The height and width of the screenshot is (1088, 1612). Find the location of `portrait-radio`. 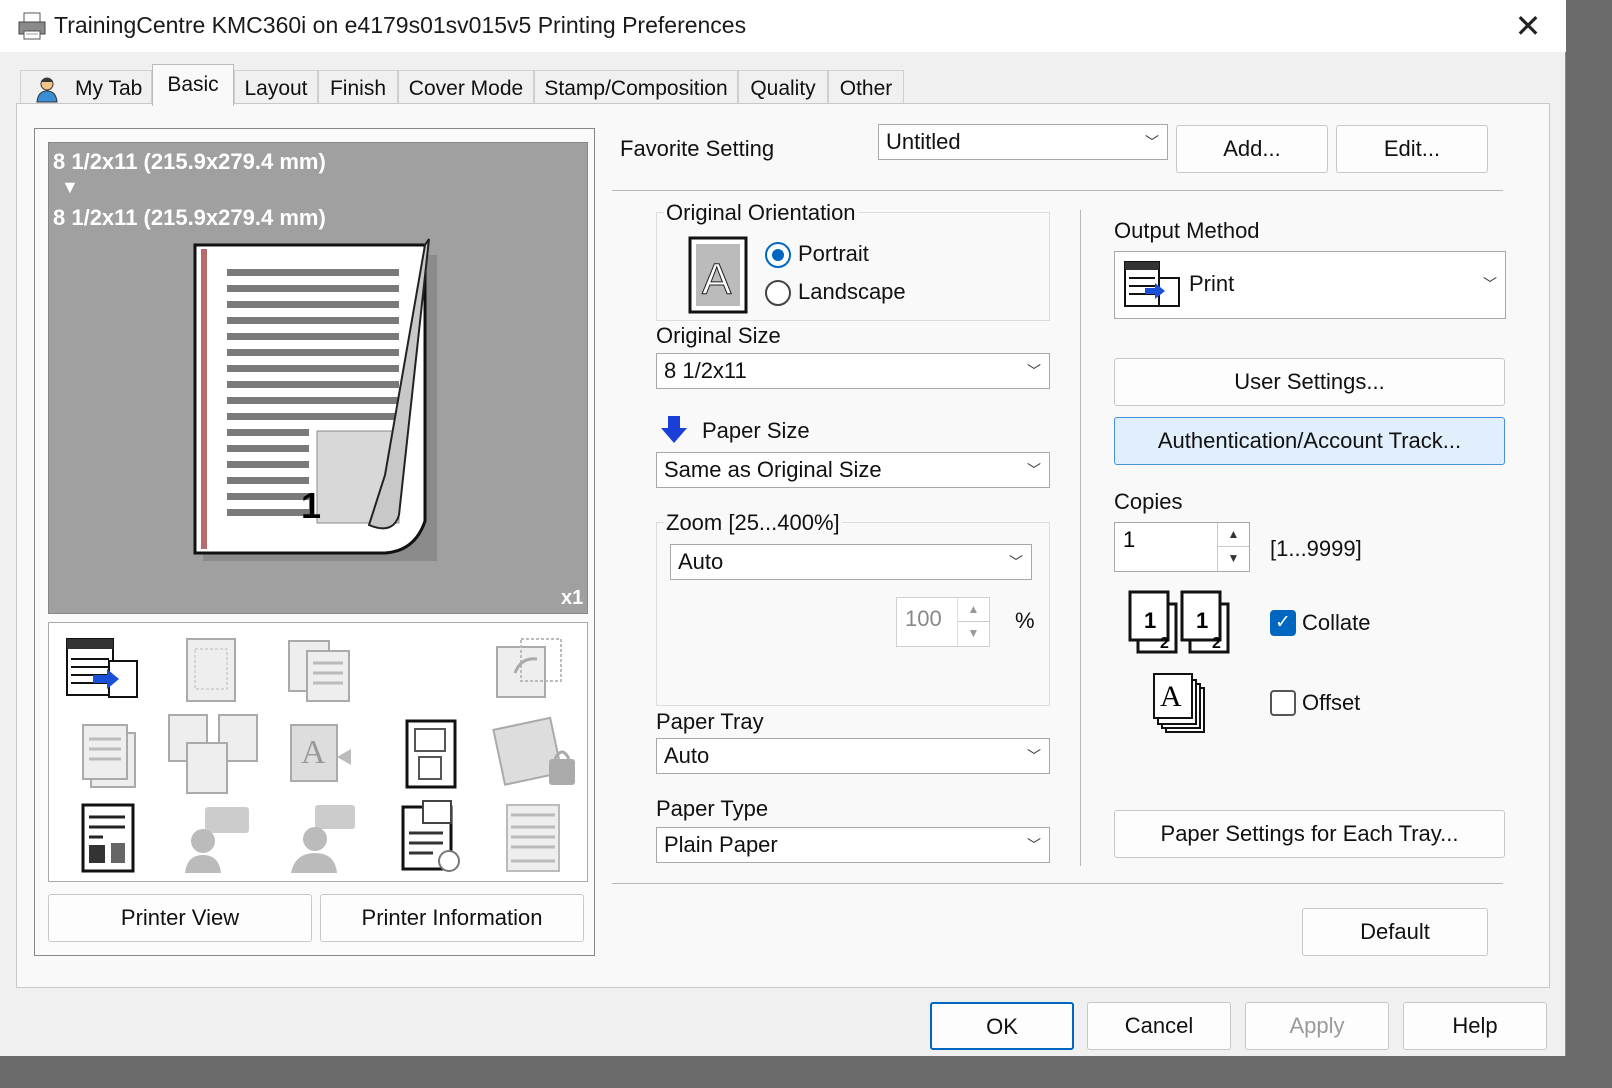

portrait-radio is located at coordinates (778, 255).